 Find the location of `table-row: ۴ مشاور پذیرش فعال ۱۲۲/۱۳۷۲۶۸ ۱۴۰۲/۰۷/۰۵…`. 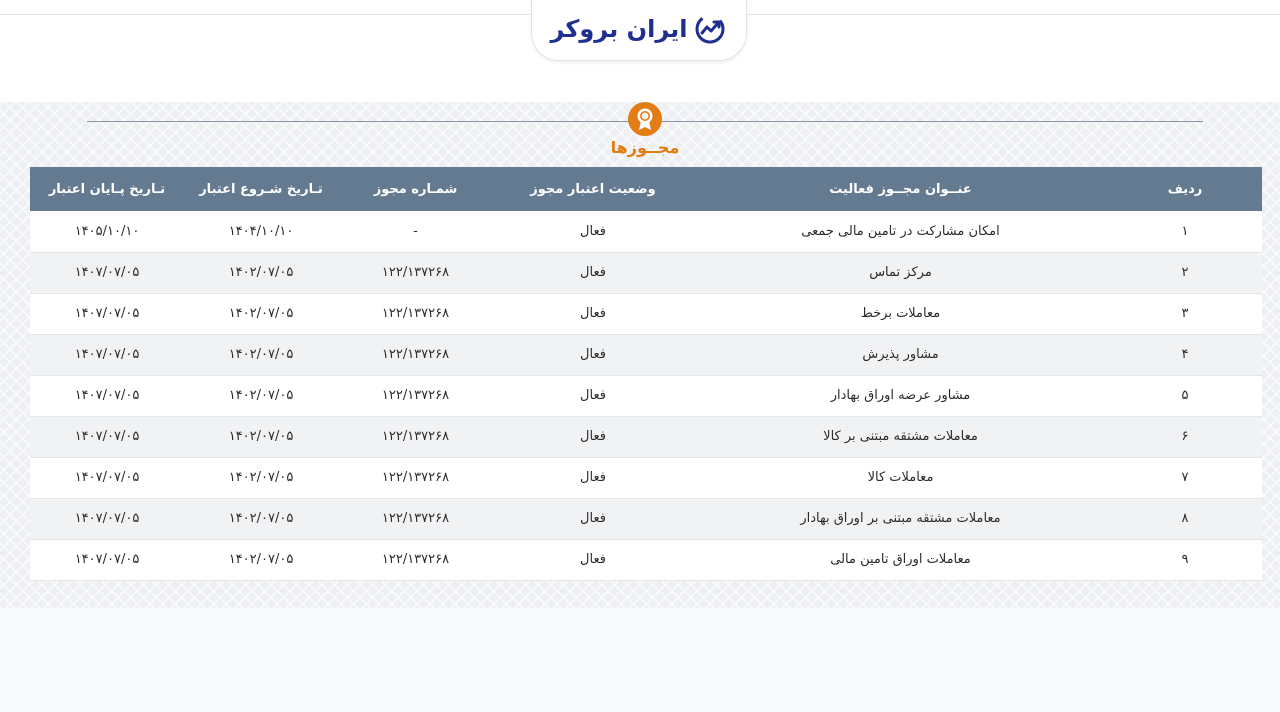

table-row: ۴ مشاور پذیرش فعال ۱۲۲/۱۳۷۲۶۸ ۱۴۰۲/۰۷/۰۵… is located at coordinates (646, 354).